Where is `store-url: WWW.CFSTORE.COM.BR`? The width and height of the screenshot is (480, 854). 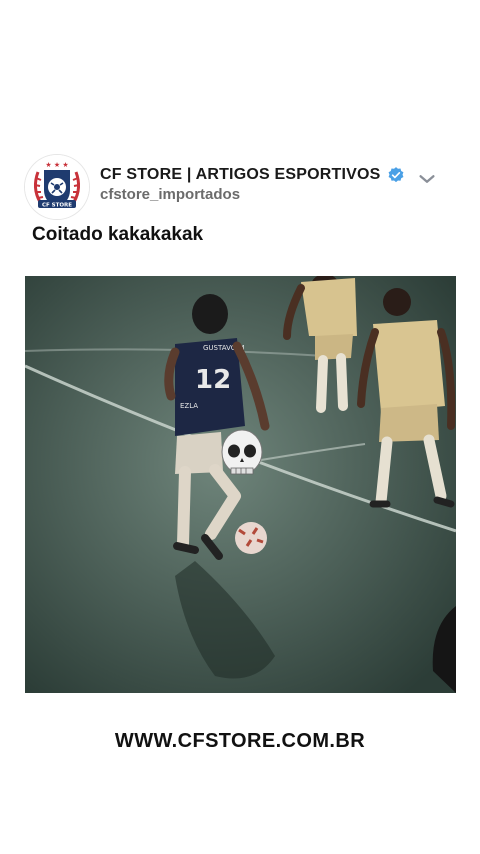 store-url: WWW.CFSTORE.COM.BR is located at coordinates (240, 741).